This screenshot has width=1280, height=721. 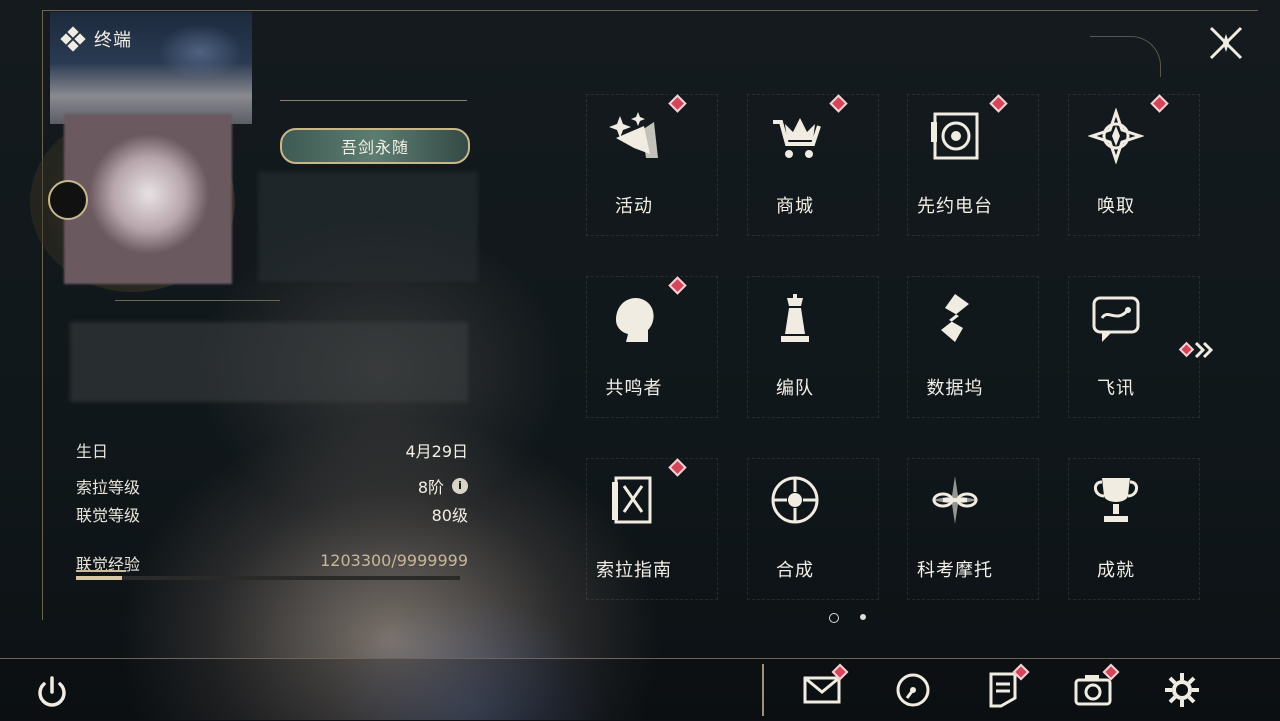 I want to click on chevron-right-icon, so click(x=1196, y=350).